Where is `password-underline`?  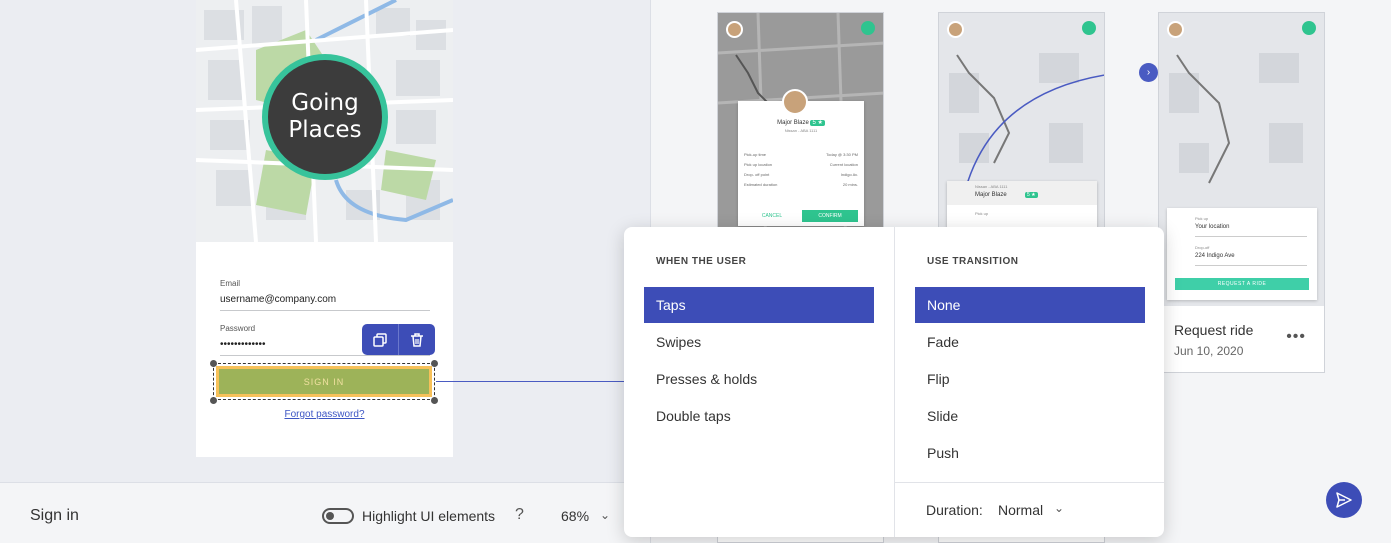 password-underline is located at coordinates (325, 355).